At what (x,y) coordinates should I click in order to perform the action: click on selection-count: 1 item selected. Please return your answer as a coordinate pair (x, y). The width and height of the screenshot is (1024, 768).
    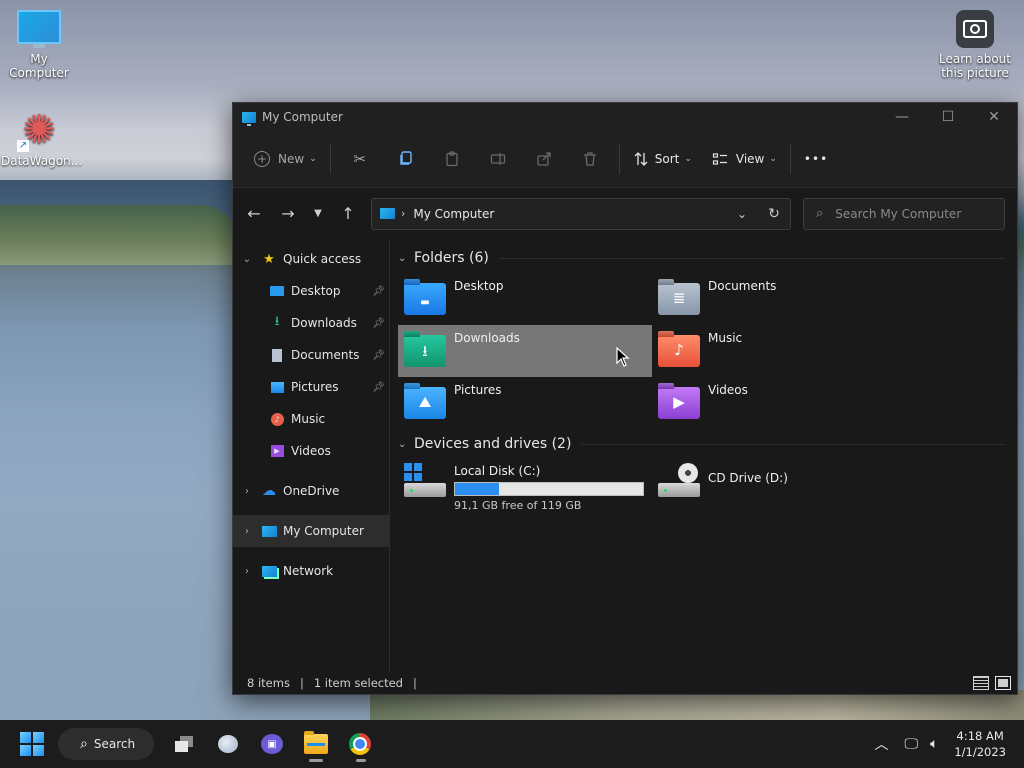
    Looking at the image, I should click on (358, 683).